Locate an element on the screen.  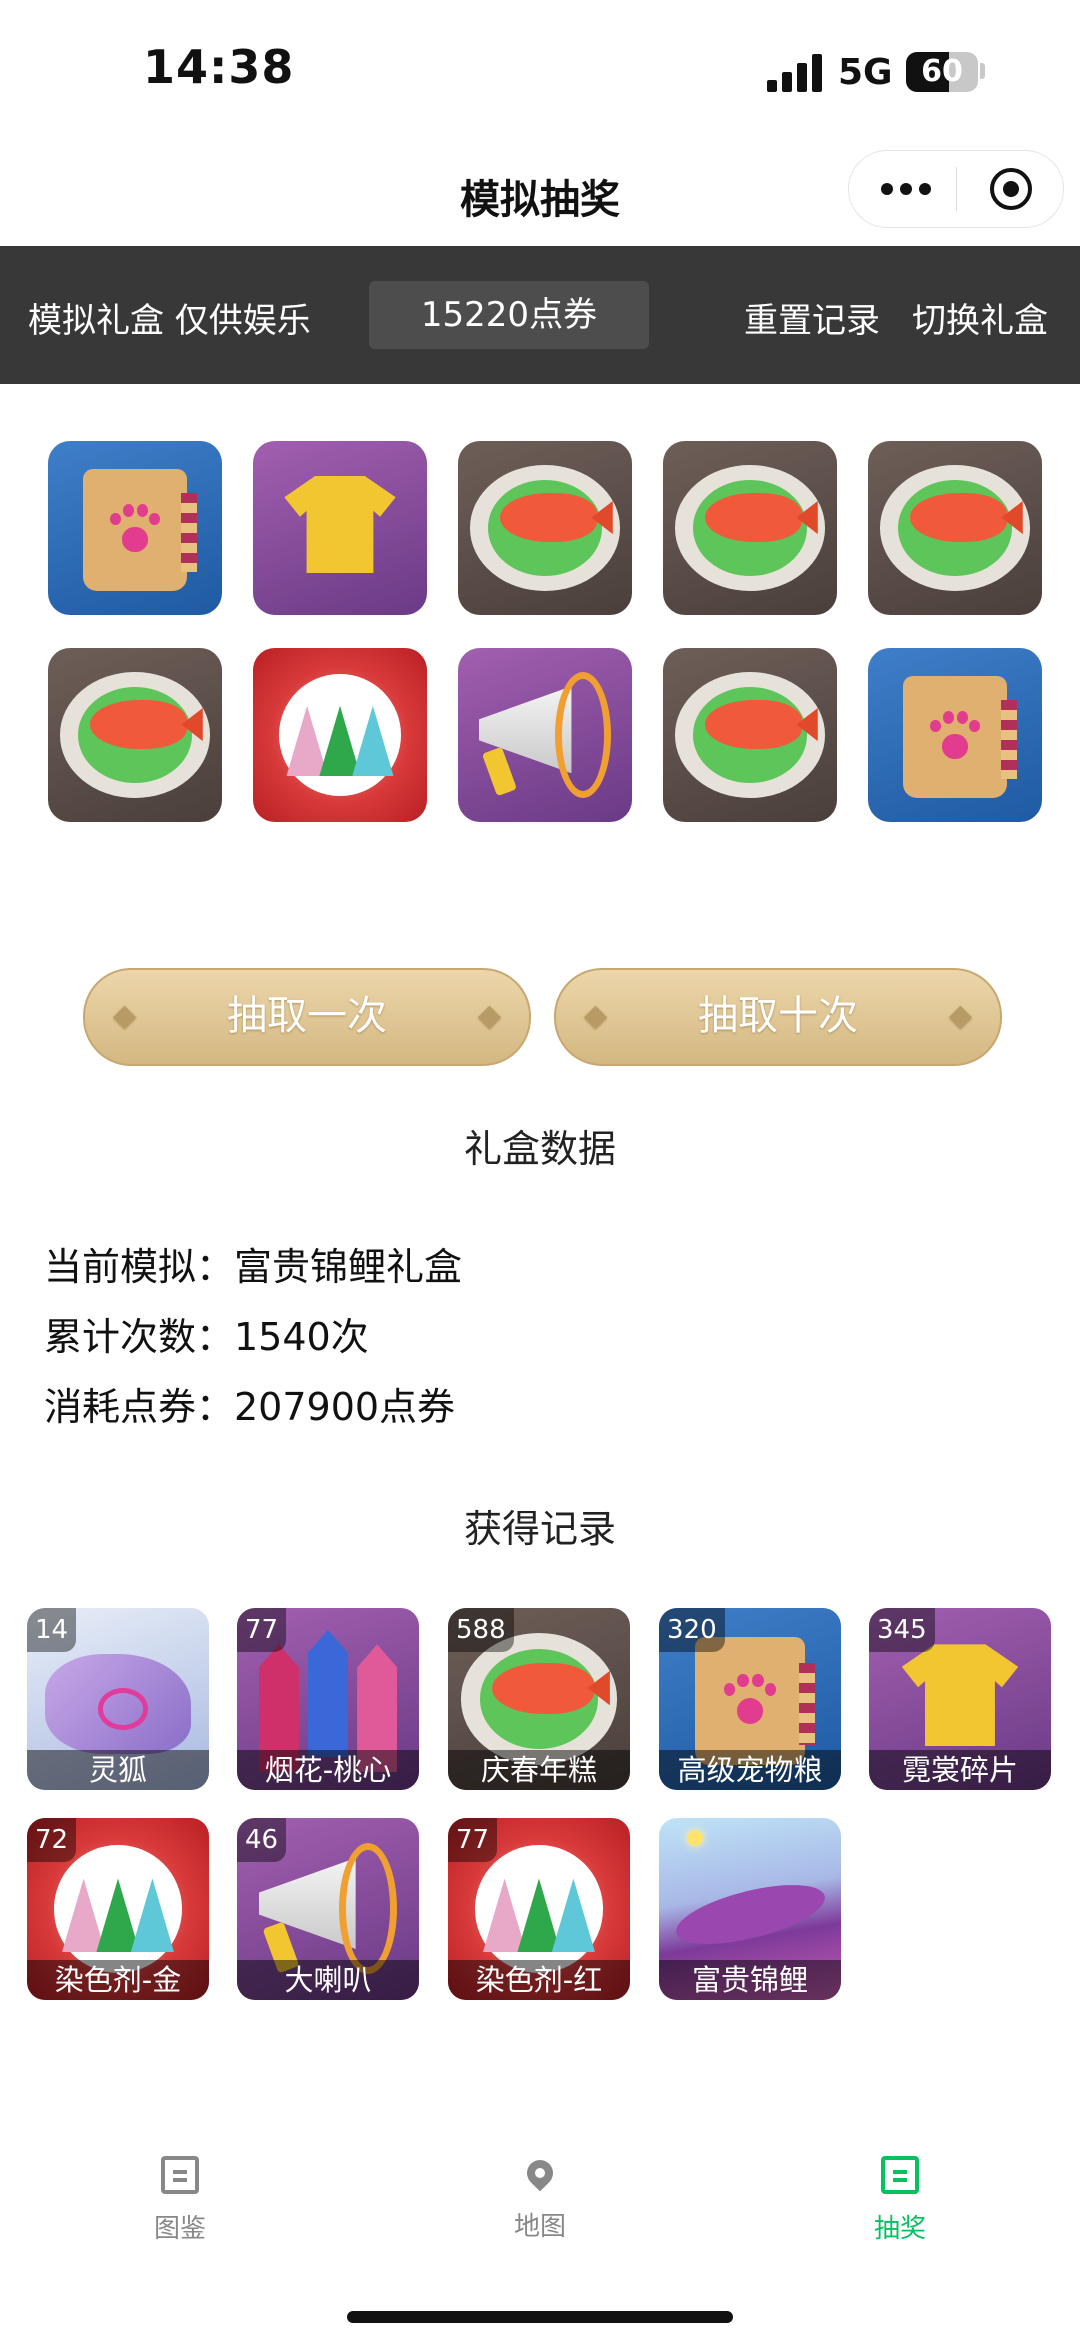
record-name: 烟花-桃心 is located at coordinates (328, 1770).